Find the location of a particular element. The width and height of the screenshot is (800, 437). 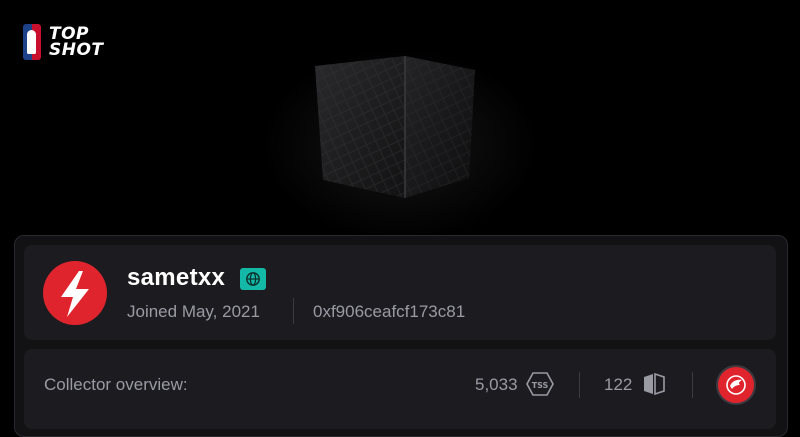

lightning-bolt-icon is located at coordinates (75, 294).